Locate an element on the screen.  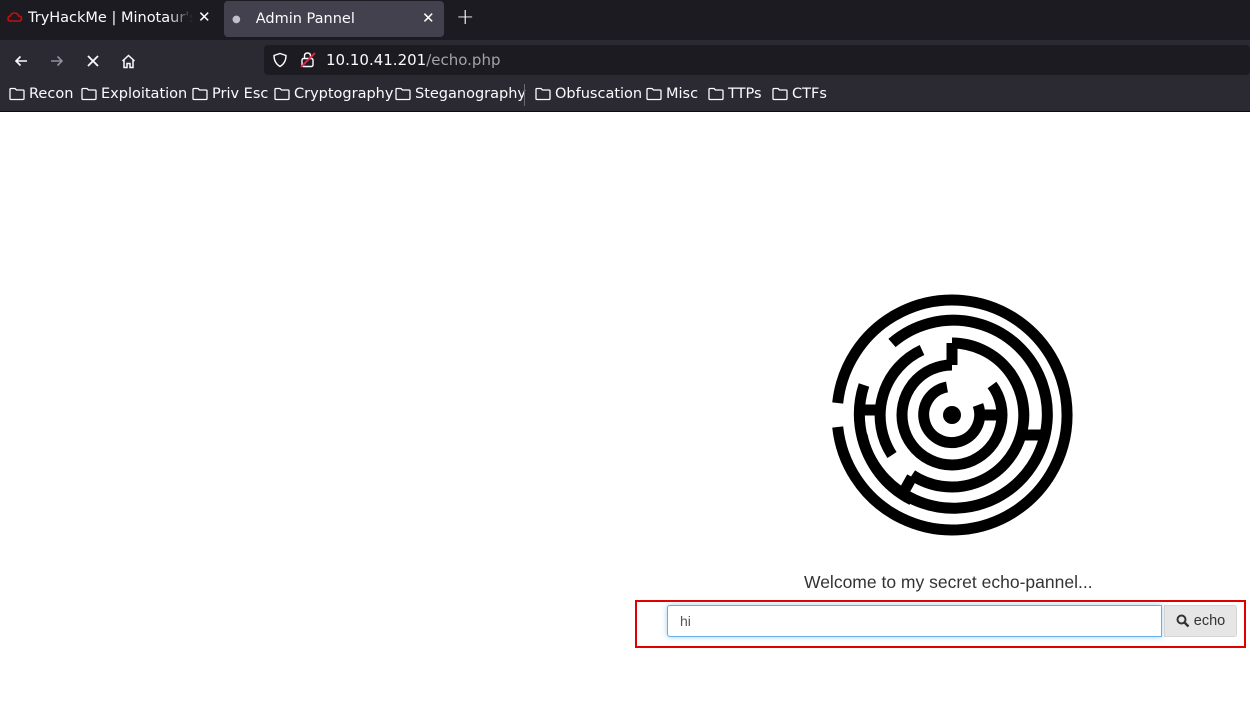
bookmark-folder-steganography: Steganography is located at coordinates (460, 94).